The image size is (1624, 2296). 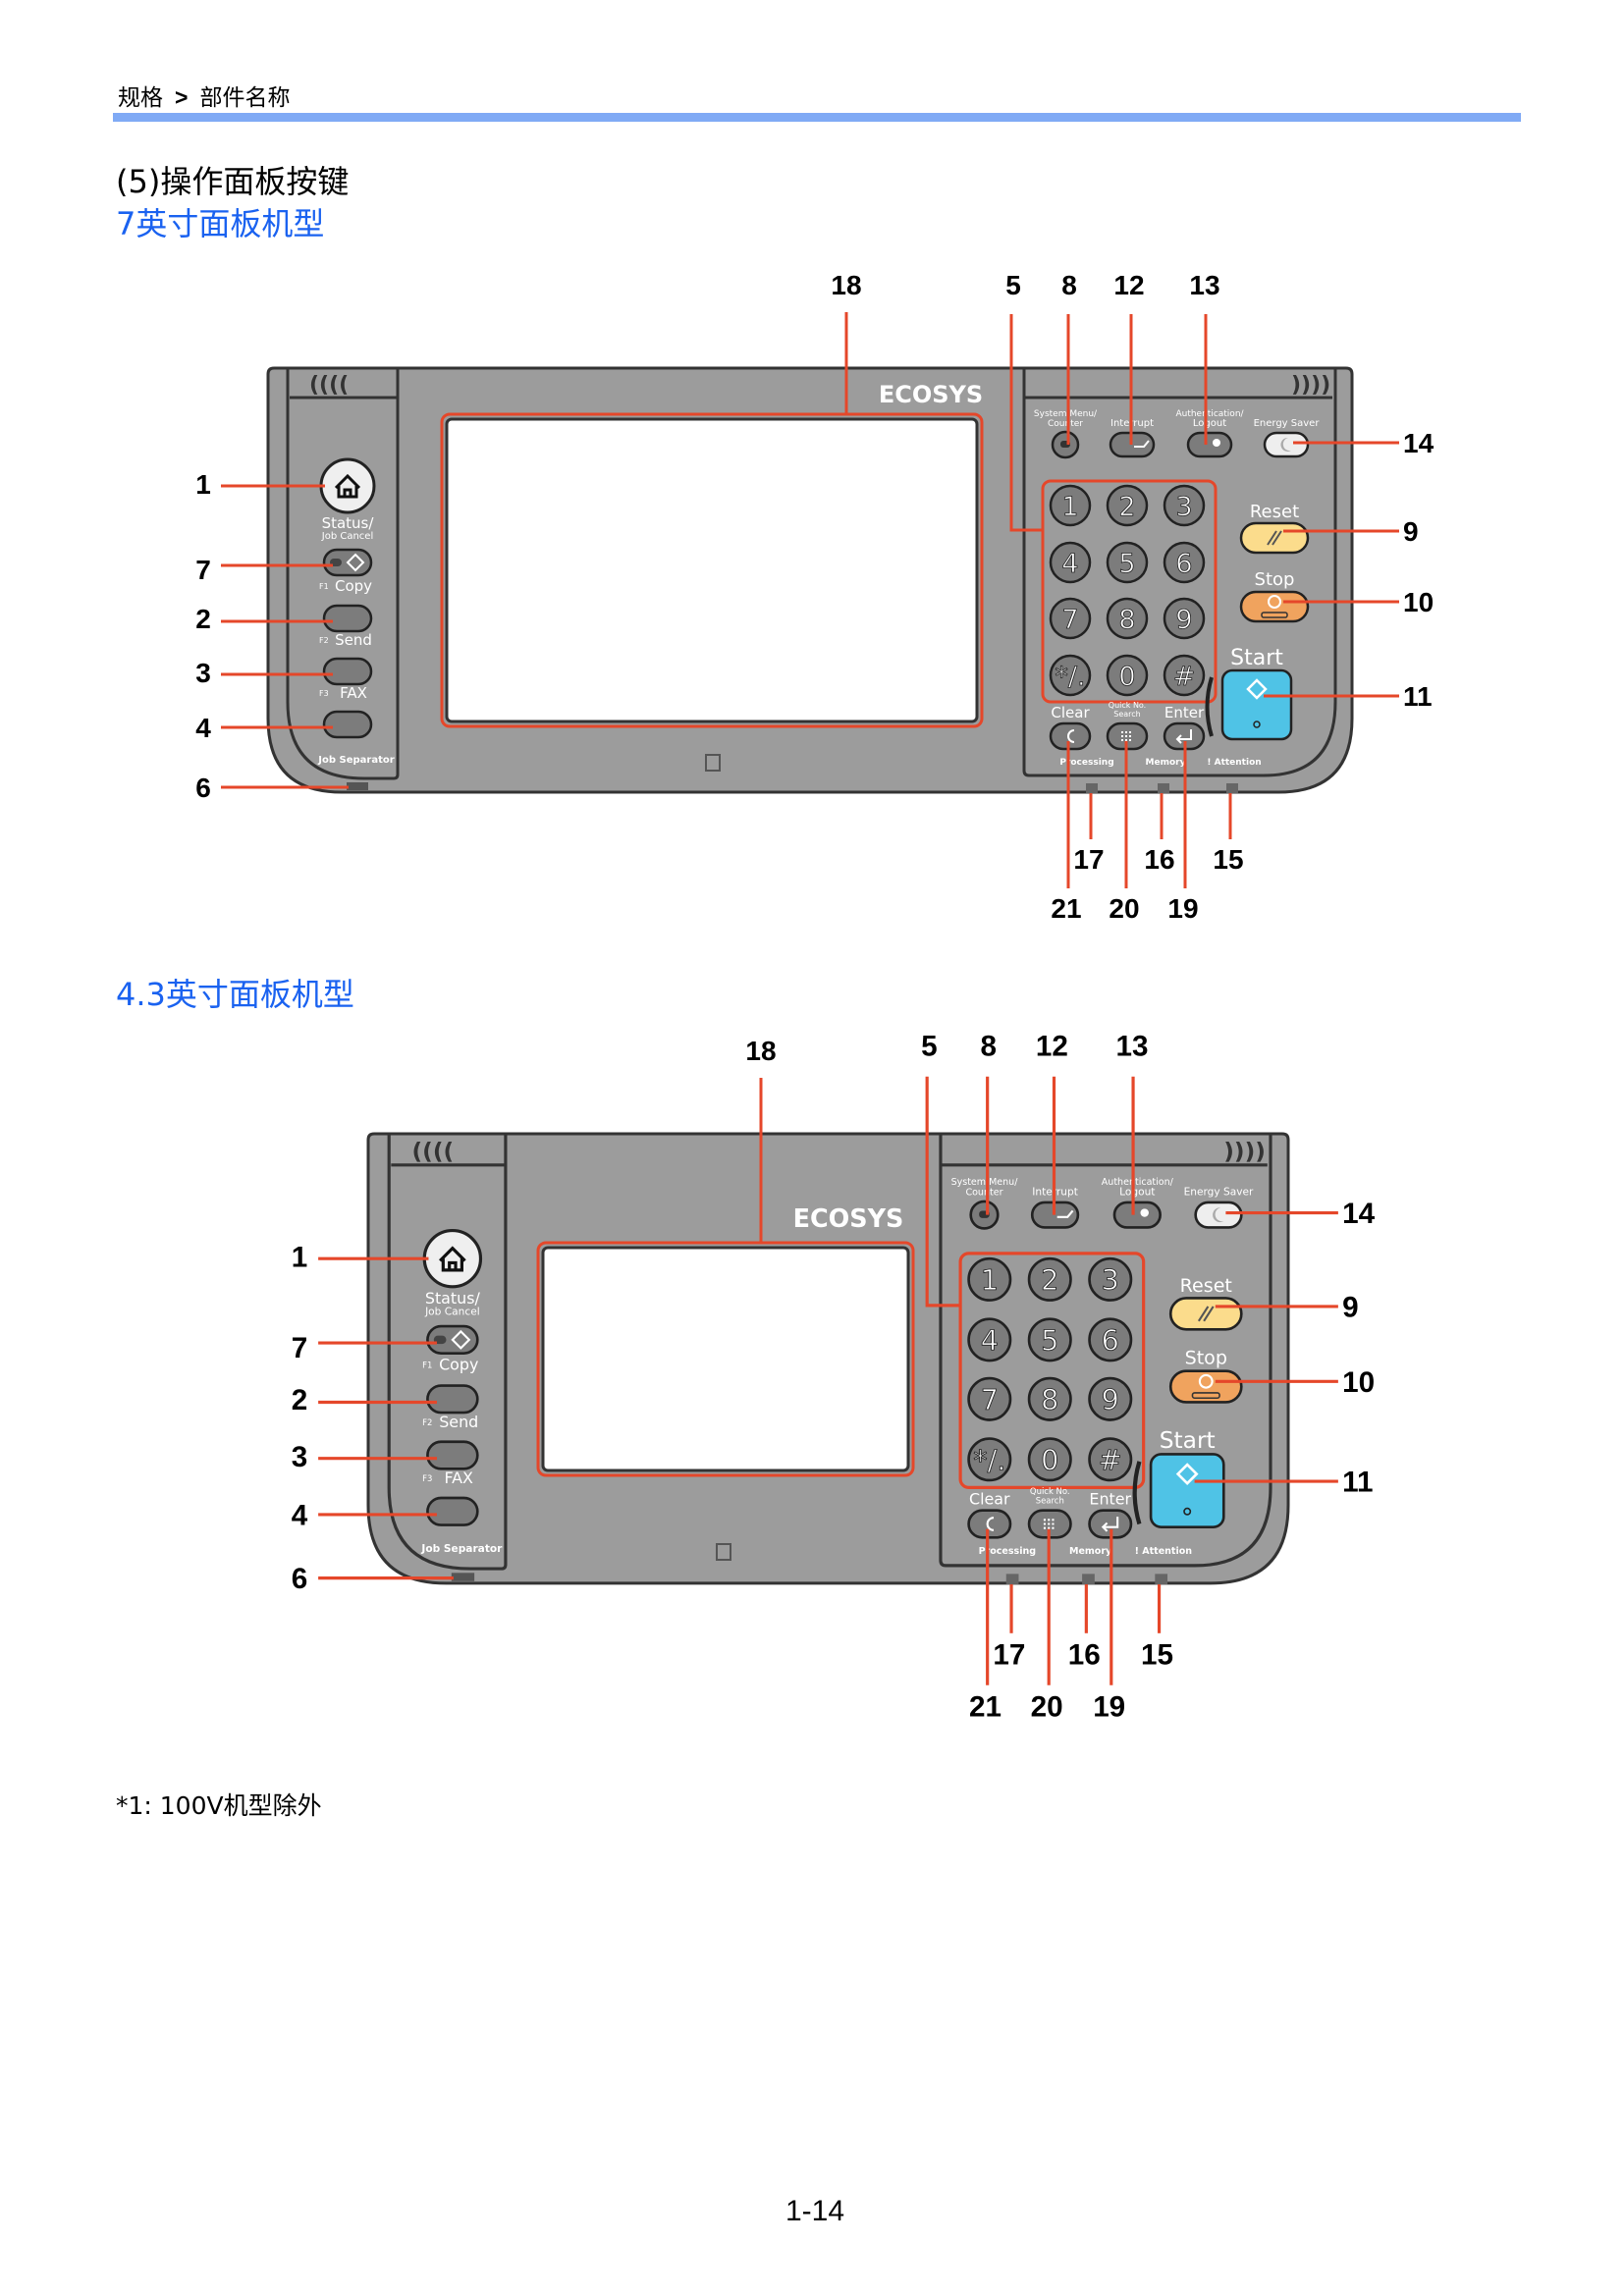 What do you see at coordinates (459, 1477) in the screenshot?
I see `fax-label: FAX` at bounding box center [459, 1477].